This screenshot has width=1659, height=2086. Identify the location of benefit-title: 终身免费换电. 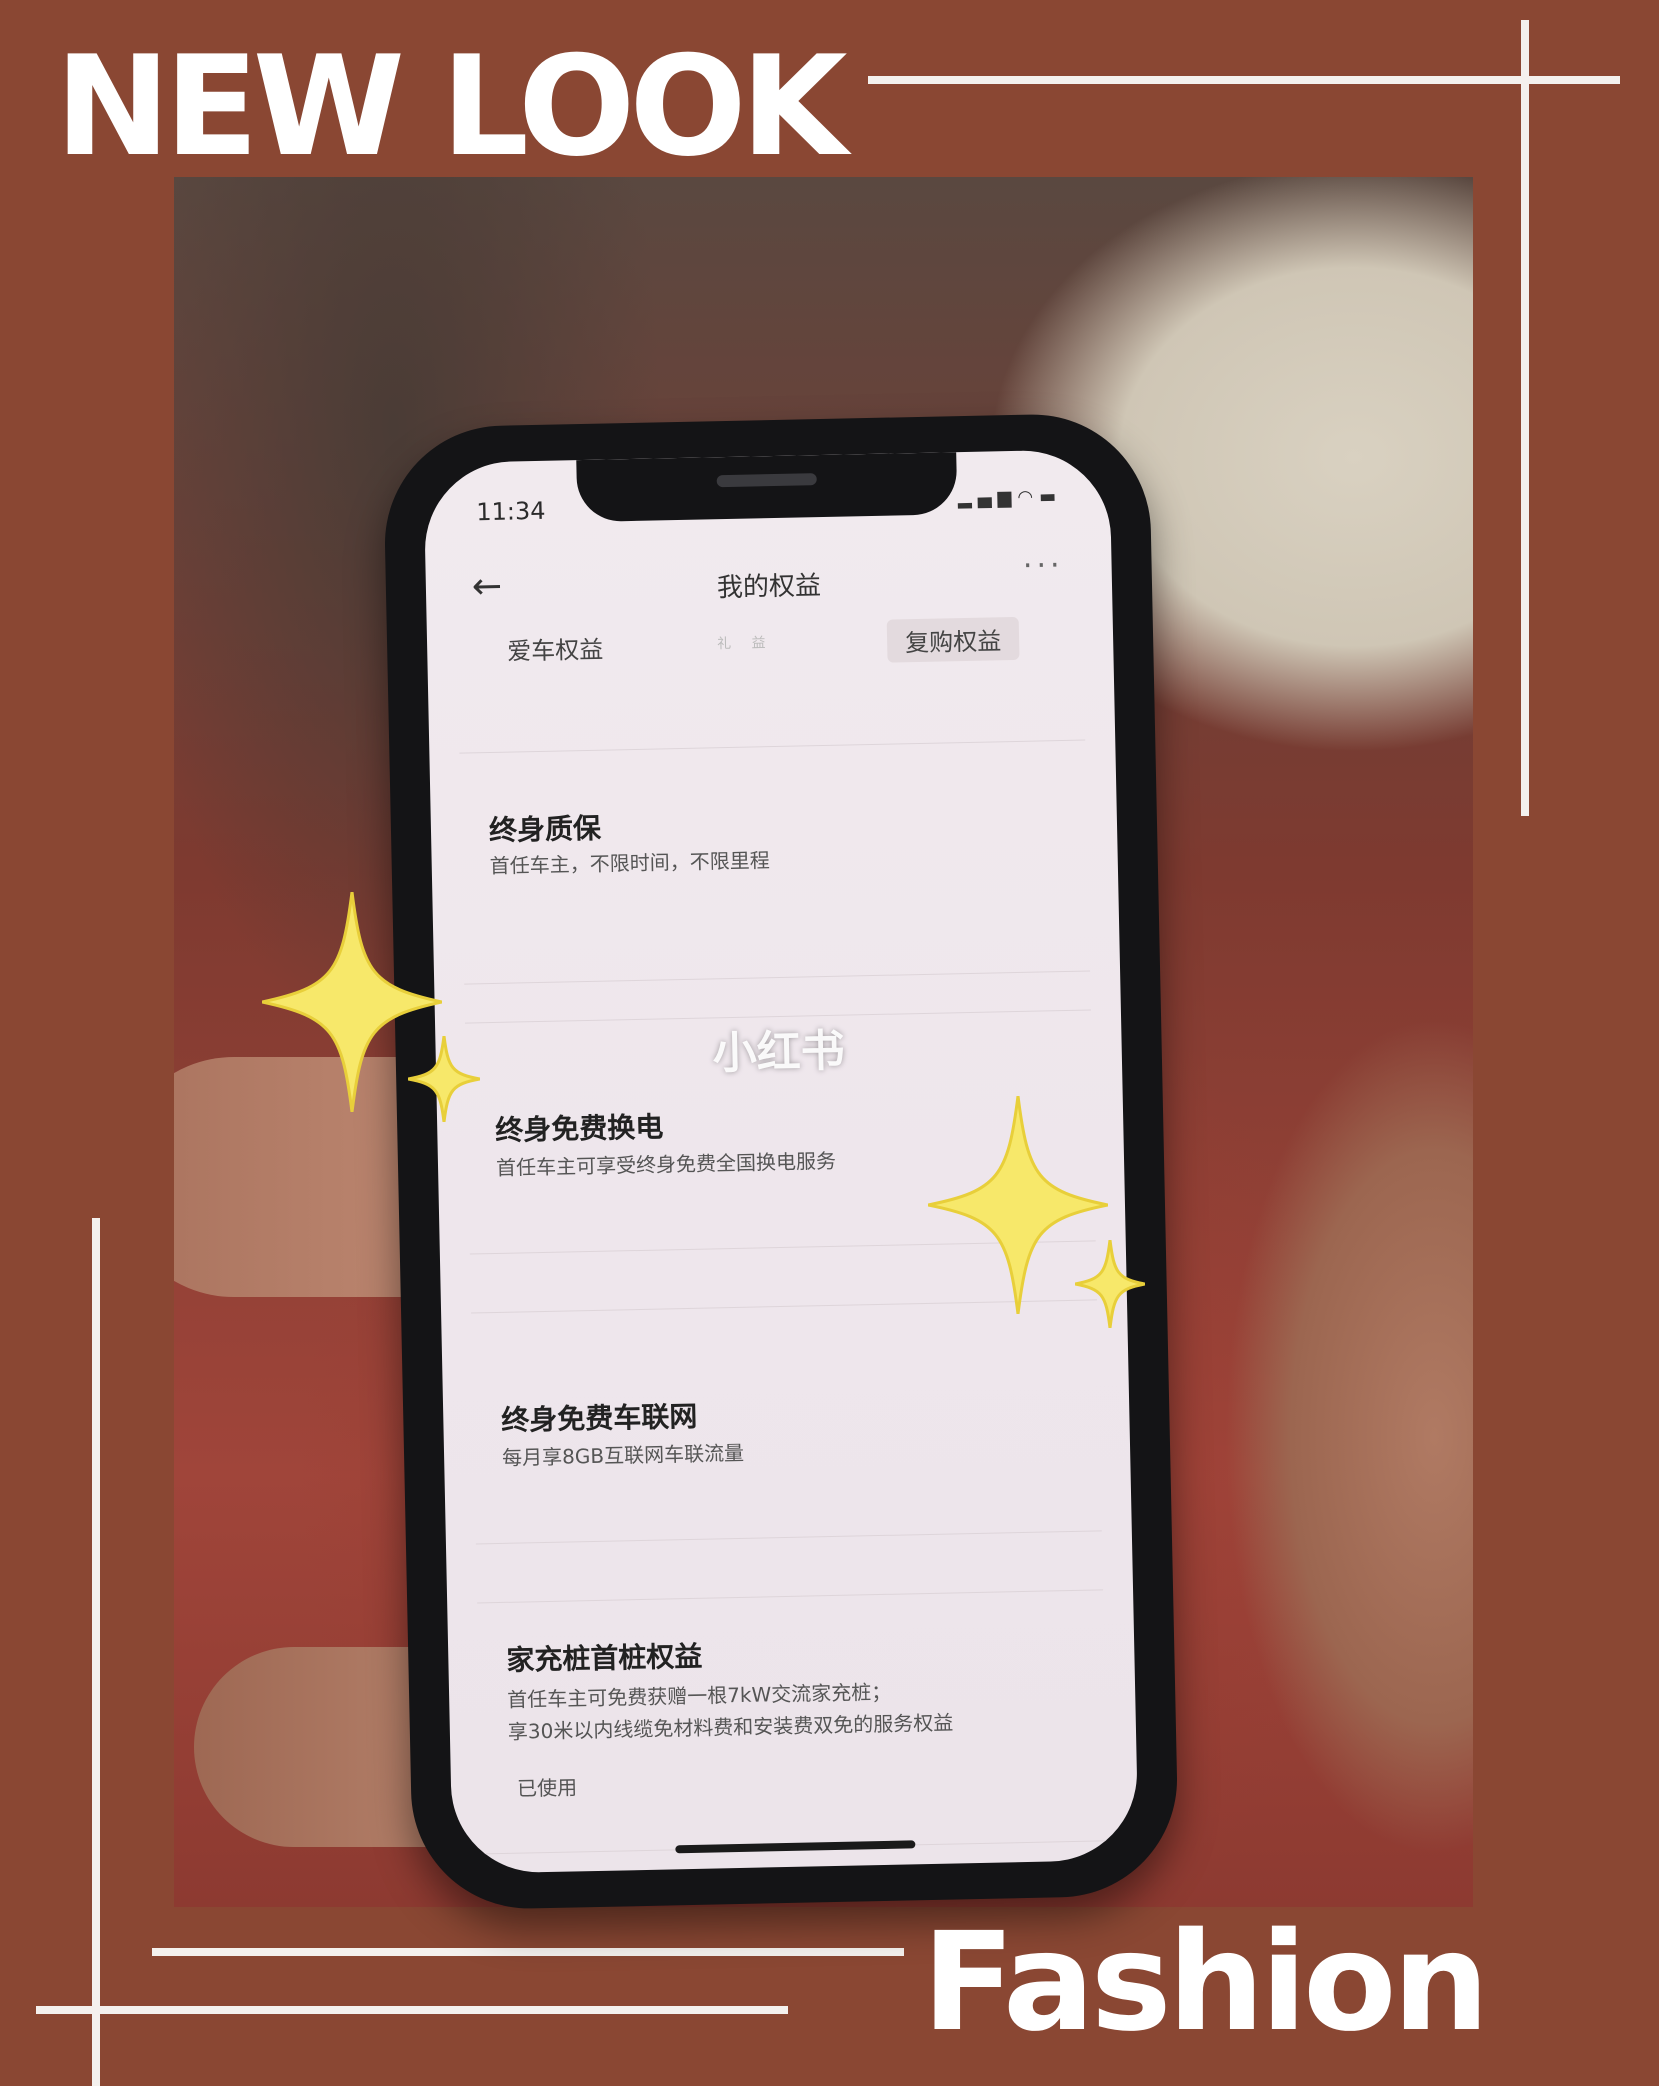
(579, 1128).